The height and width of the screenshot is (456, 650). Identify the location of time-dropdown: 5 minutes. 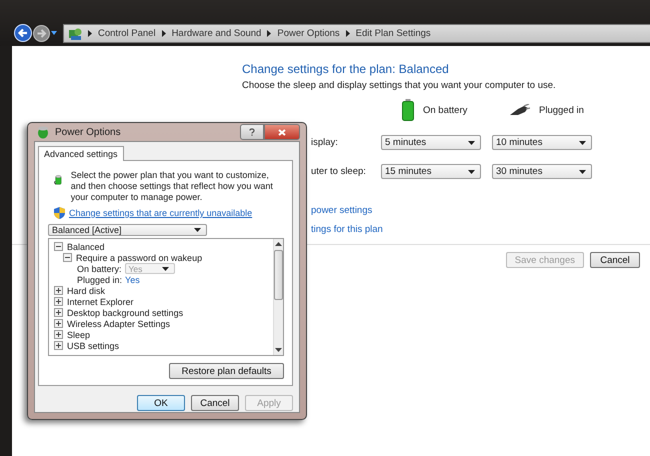
(431, 142).